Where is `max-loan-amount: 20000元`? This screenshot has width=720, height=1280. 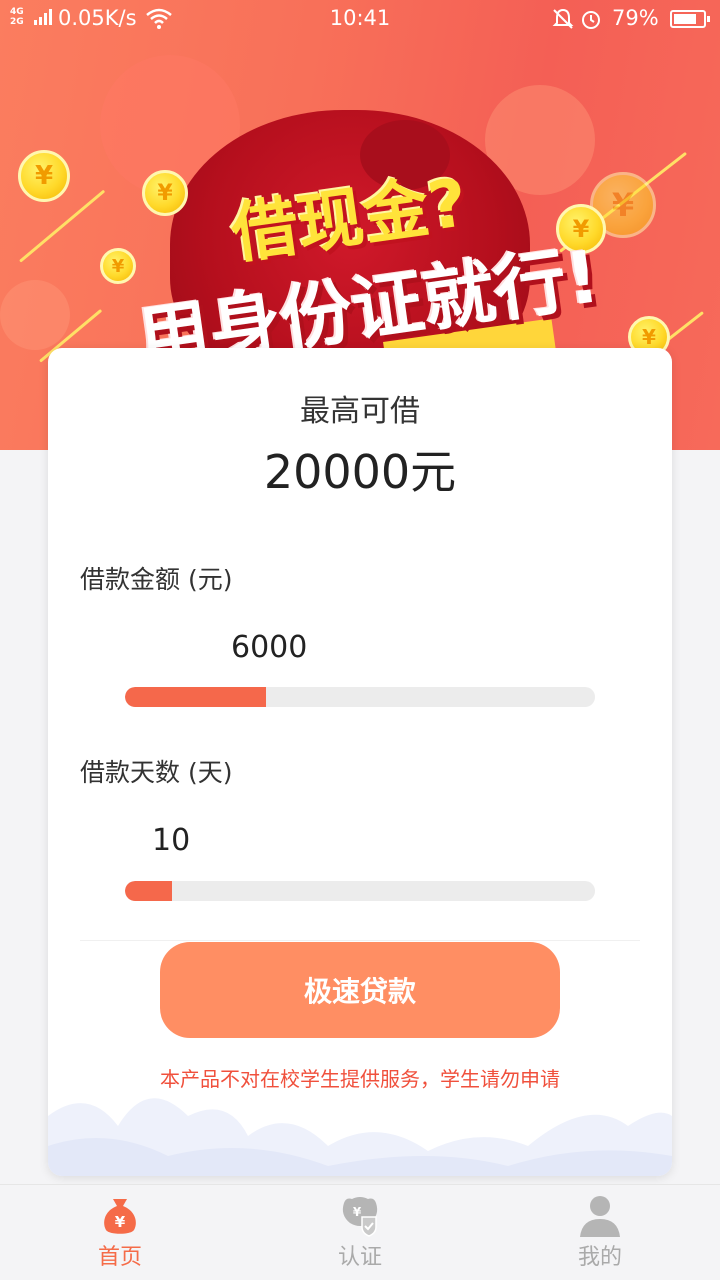
max-loan-amount: 20000元 is located at coordinates (360, 472).